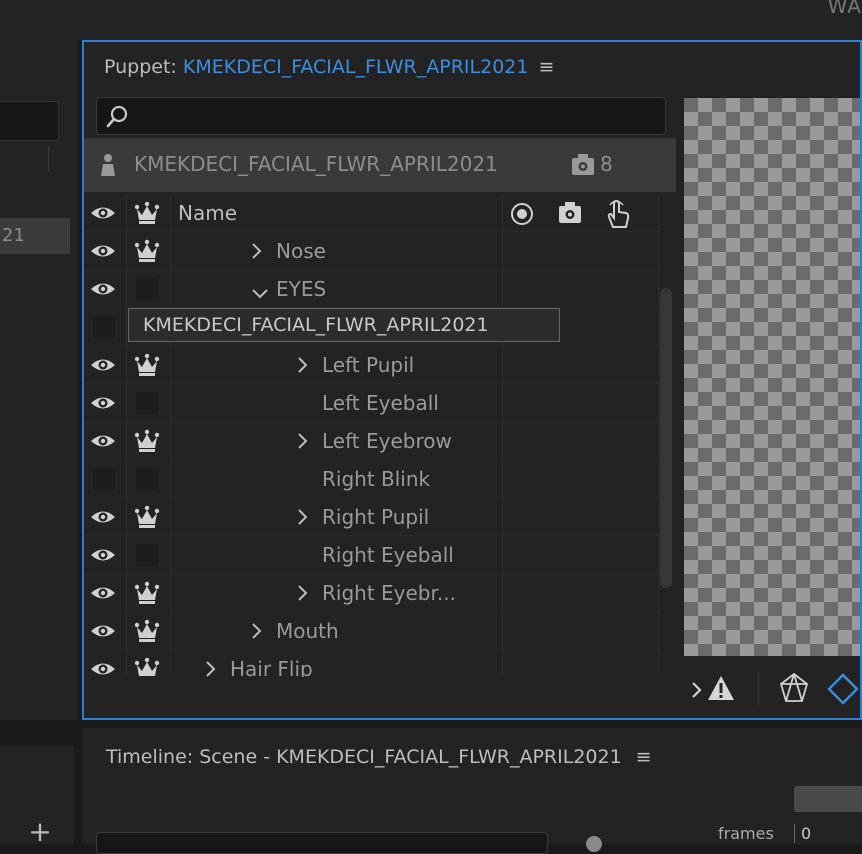 The height and width of the screenshot is (854, 862). What do you see at coordinates (48, 159) in the screenshot?
I see `left-divider` at bounding box center [48, 159].